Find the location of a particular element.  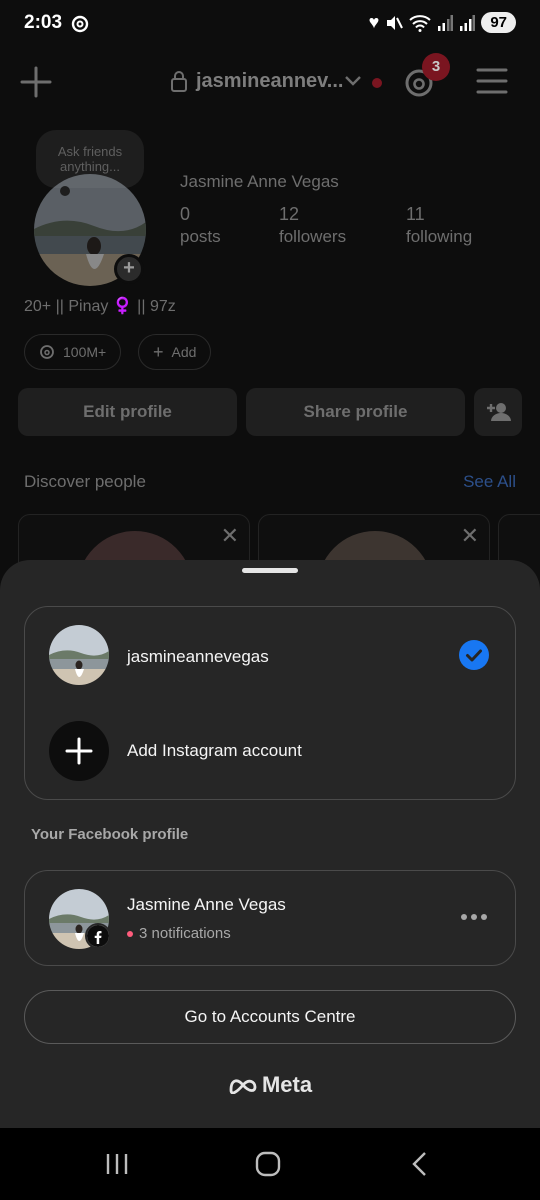

add-story-icon: + is located at coordinates (129, 269).